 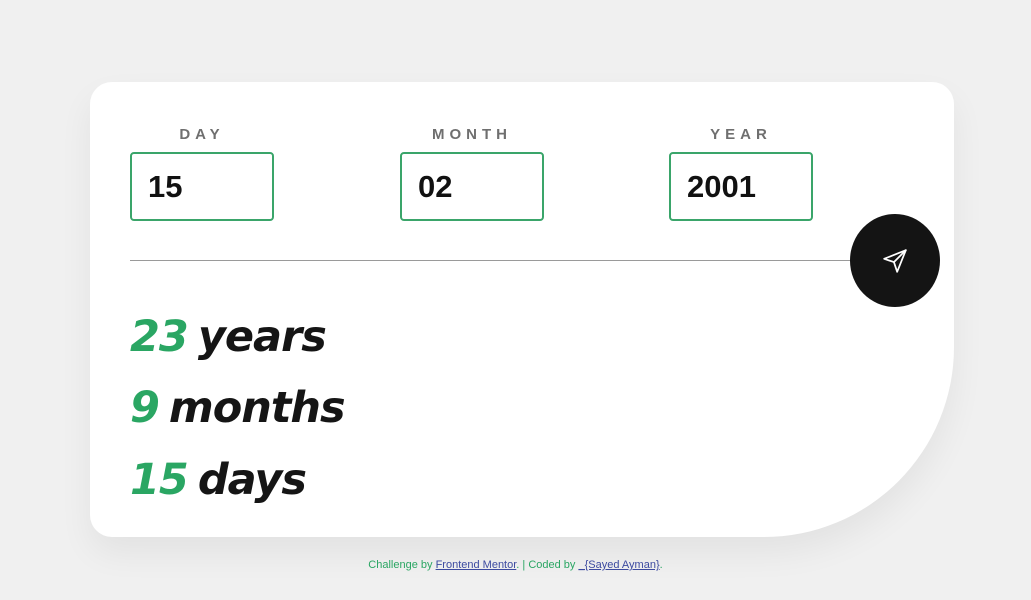 I want to click on submit-button, so click(x=895, y=260).